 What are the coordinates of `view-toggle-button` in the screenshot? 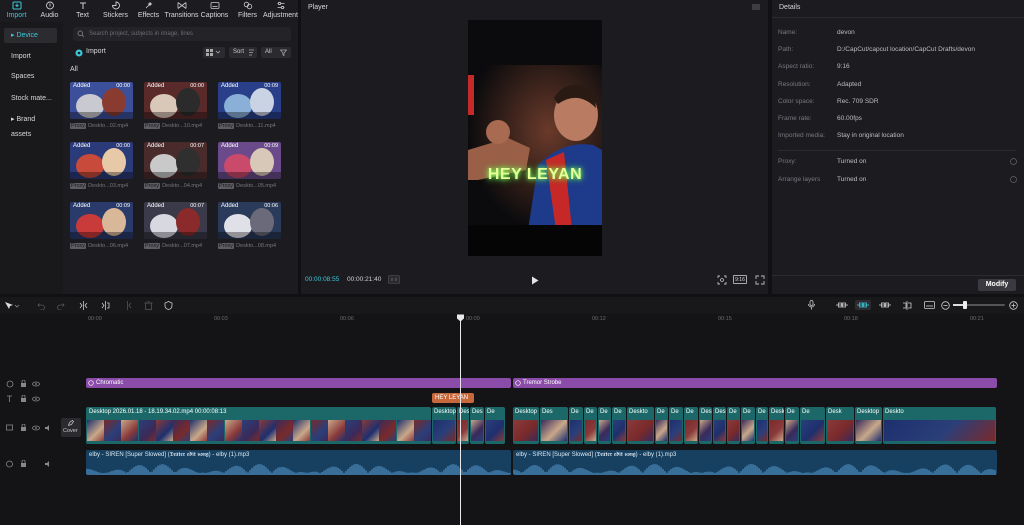 It's located at (214, 52).